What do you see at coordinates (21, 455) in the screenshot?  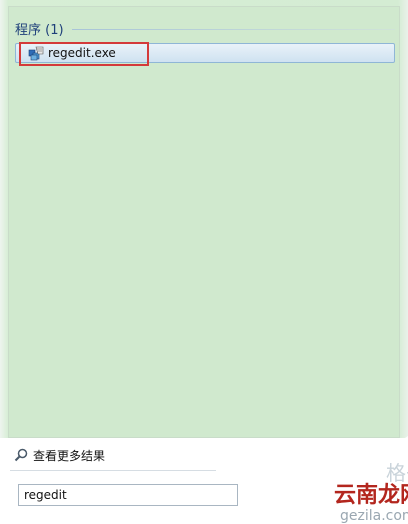 I see `search-icon` at bounding box center [21, 455].